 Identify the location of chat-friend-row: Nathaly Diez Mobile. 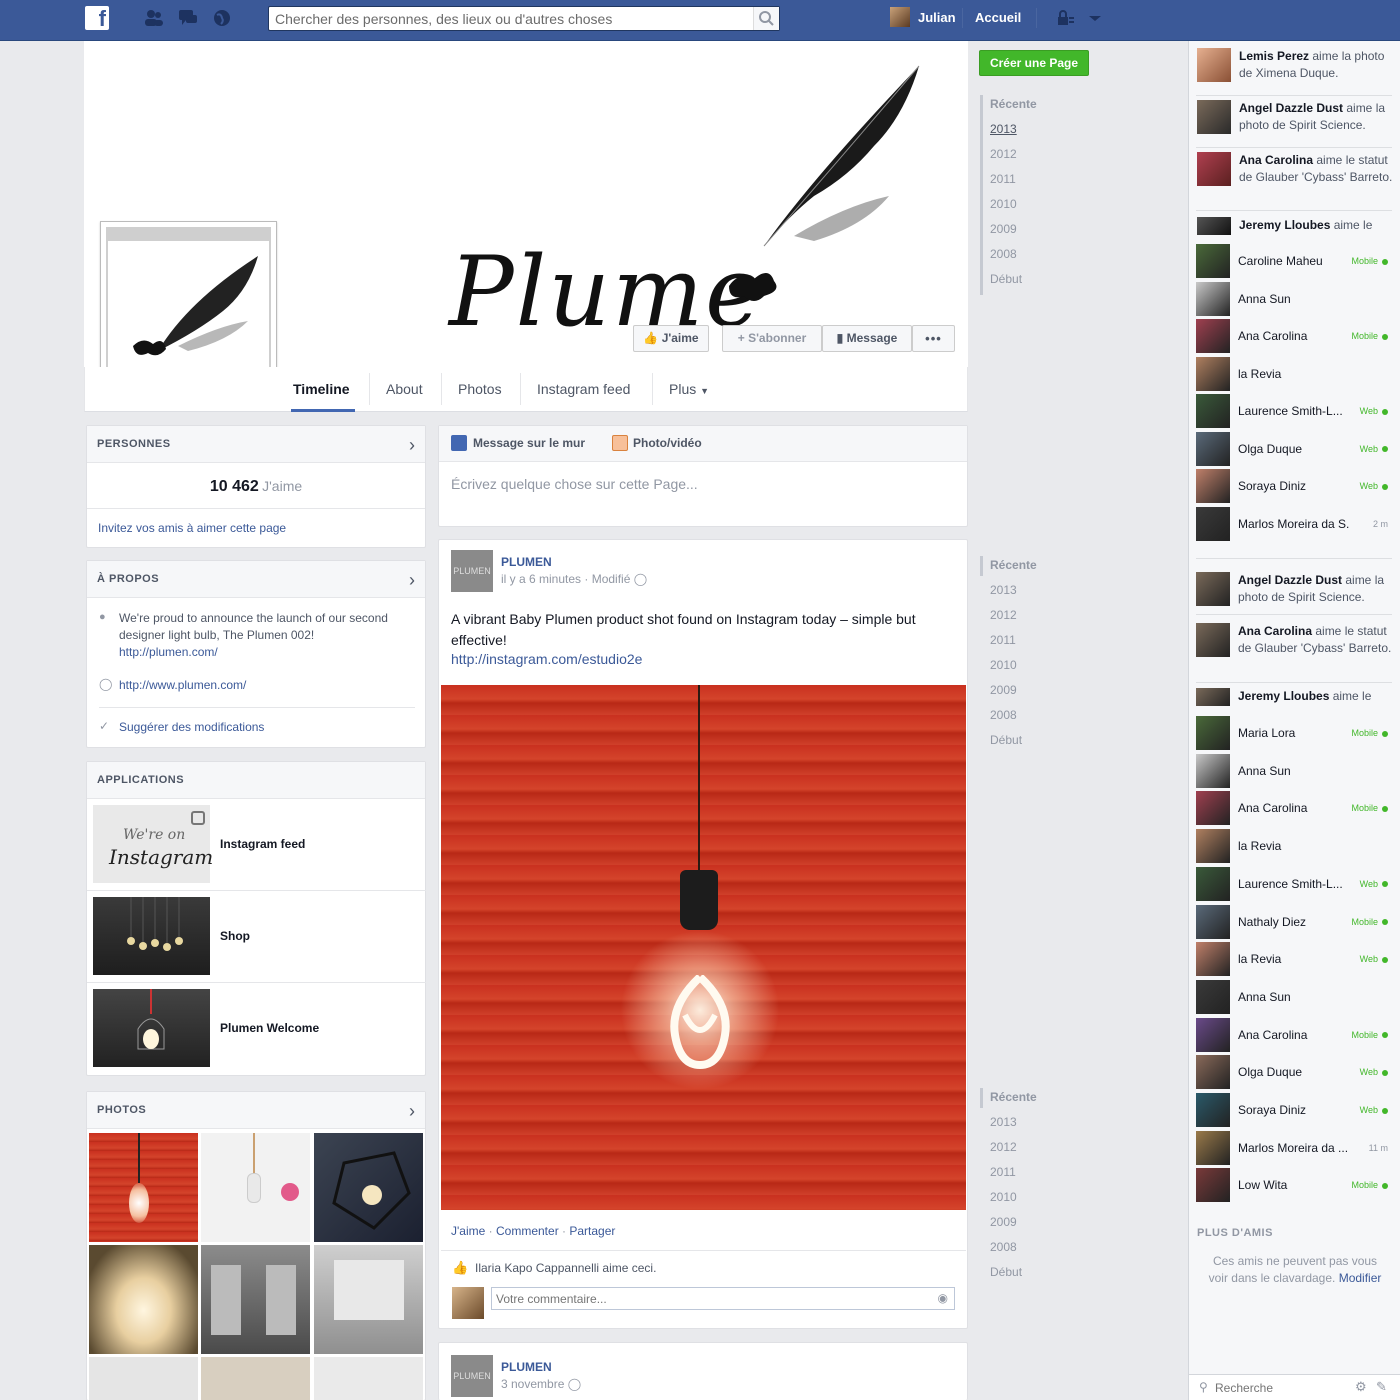
(1294, 921).